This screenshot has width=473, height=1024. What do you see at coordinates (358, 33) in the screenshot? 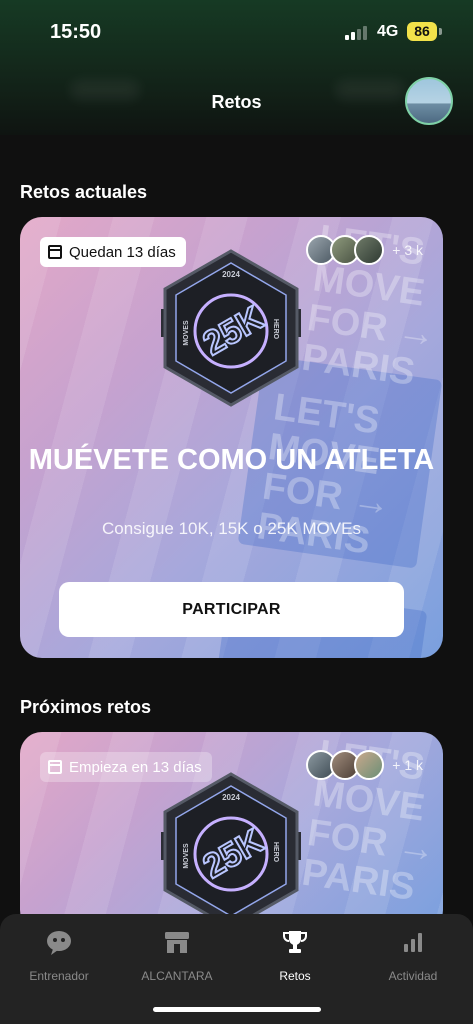
I see `signal-icon` at bounding box center [358, 33].